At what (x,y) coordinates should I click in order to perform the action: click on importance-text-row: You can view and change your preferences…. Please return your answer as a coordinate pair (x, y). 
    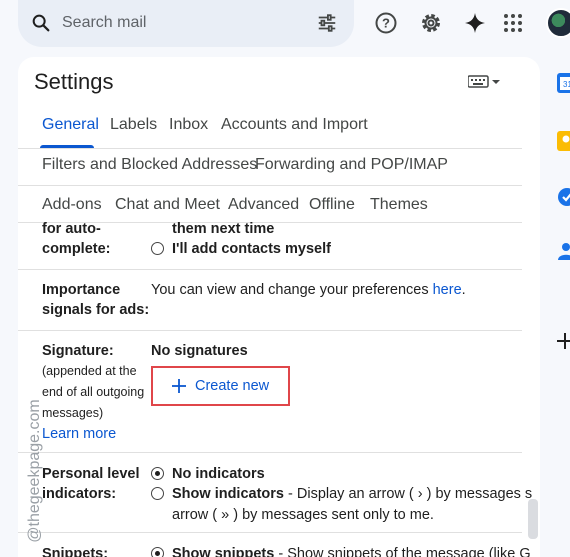
    Looking at the image, I should click on (308, 290).